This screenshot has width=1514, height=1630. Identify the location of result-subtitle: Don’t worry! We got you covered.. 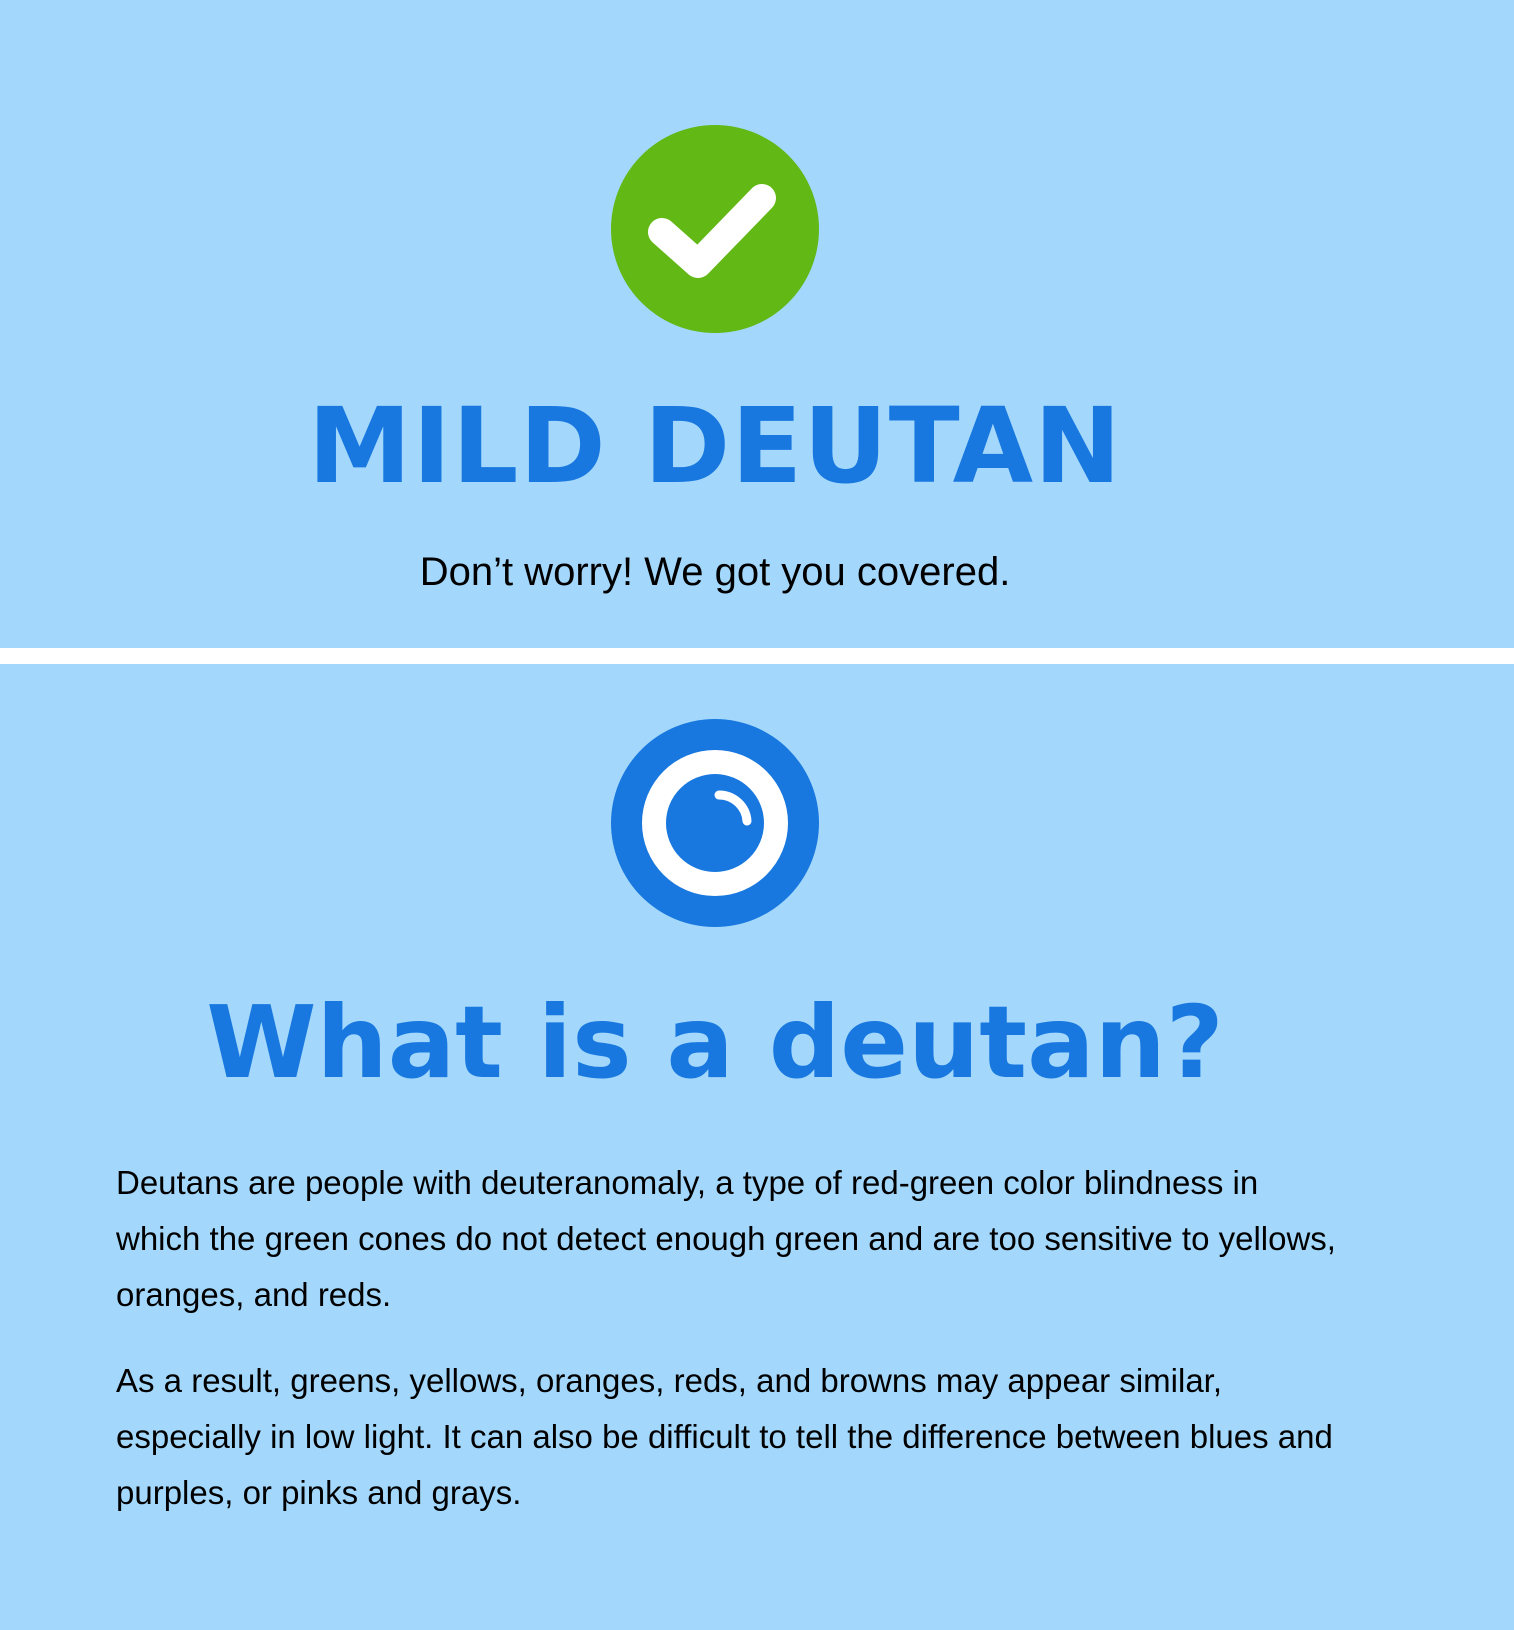
(715, 572).